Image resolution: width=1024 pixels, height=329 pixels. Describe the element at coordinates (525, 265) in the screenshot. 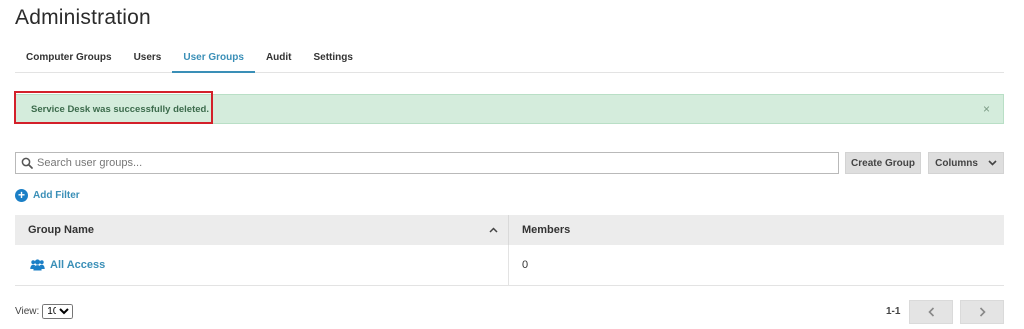

I see `members-cell: 0` at that location.